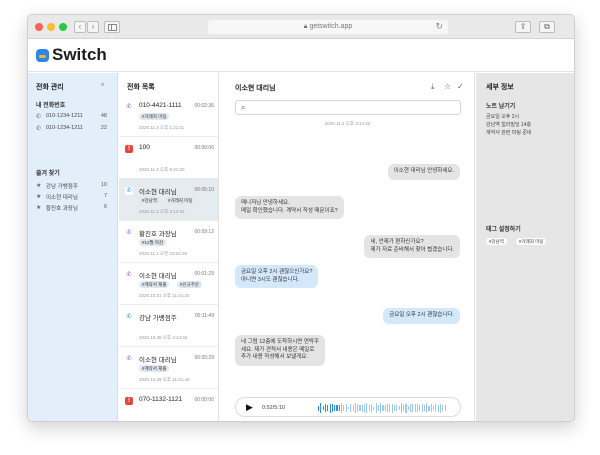 The height and width of the screenshot is (455, 600). What do you see at coordinates (508, 124) in the screenshot?
I see `note-line: 강남역 힘리빌딩 14층` at bounding box center [508, 124].